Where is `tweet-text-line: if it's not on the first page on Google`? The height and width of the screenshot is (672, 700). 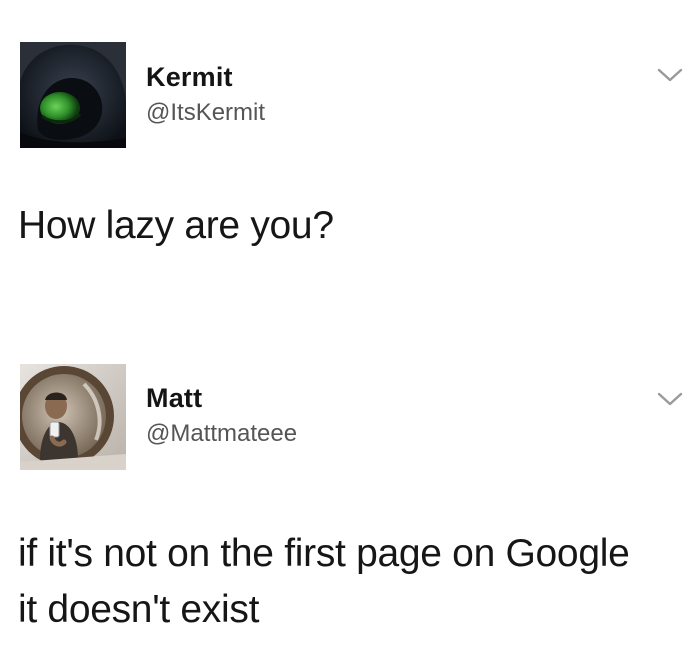 tweet-text-line: if it's not on the first page on Google is located at coordinates (324, 553).